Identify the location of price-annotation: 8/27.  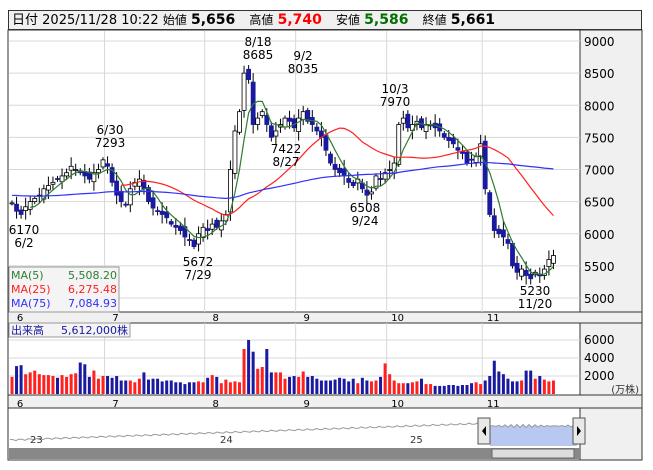
(286, 162).